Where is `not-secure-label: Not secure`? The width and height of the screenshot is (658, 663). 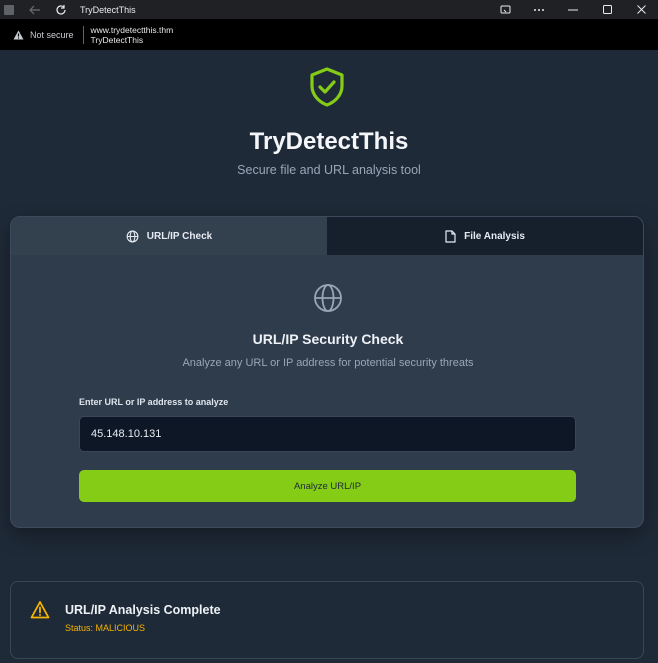
not-secure-label: Not secure is located at coordinates (52, 34).